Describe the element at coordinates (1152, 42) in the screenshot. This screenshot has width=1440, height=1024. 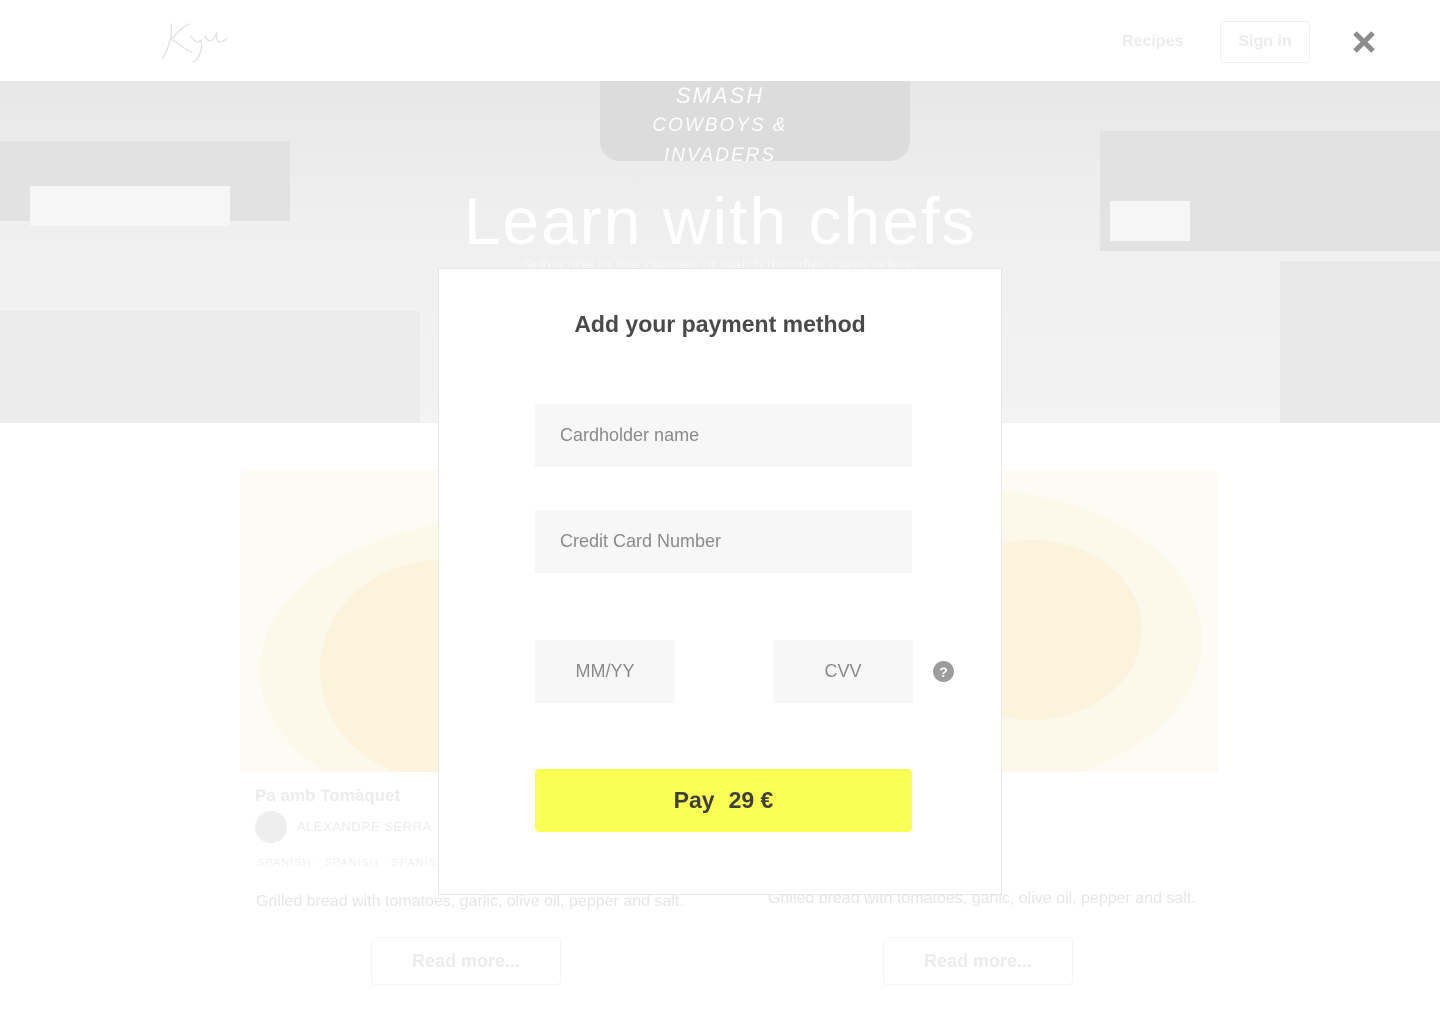
I see `nav-recipes-link: Recipes` at that location.